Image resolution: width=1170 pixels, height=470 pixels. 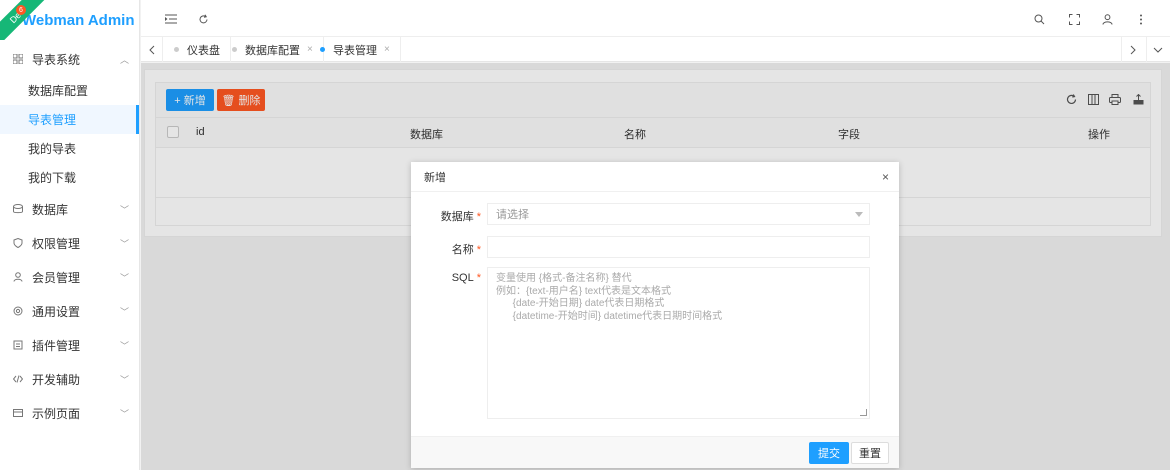 What do you see at coordinates (446, 249) in the screenshot?
I see `name-label: 名称 *` at bounding box center [446, 249].